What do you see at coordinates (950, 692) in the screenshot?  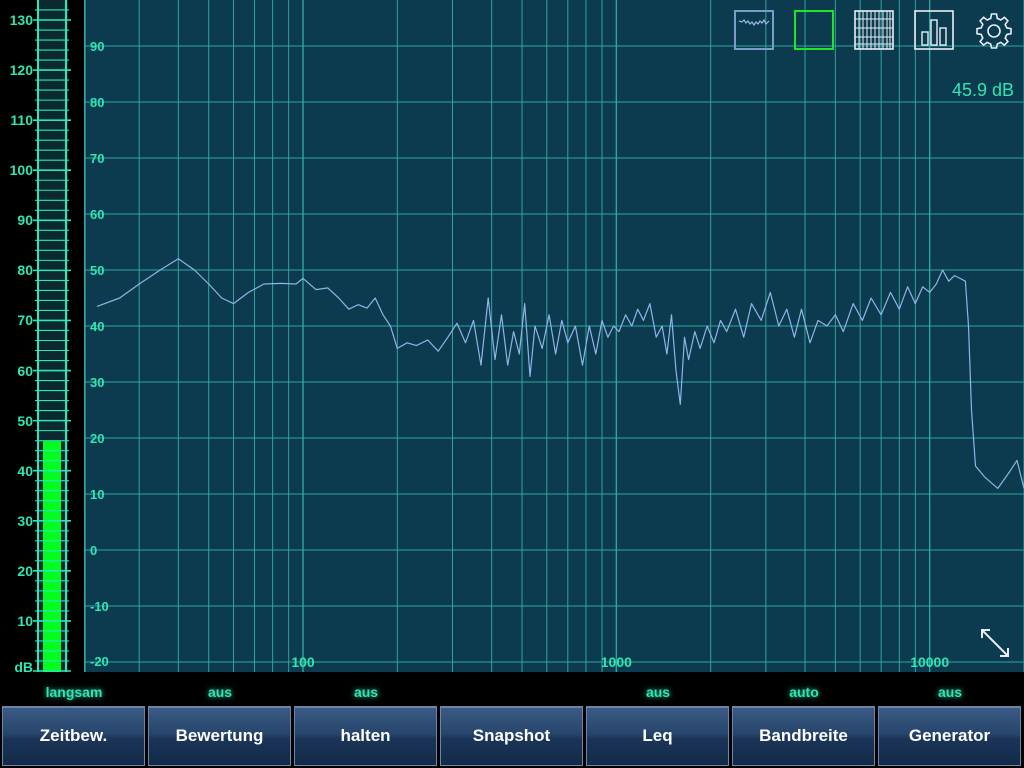 I see `status-generator: aus` at bounding box center [950, 692].